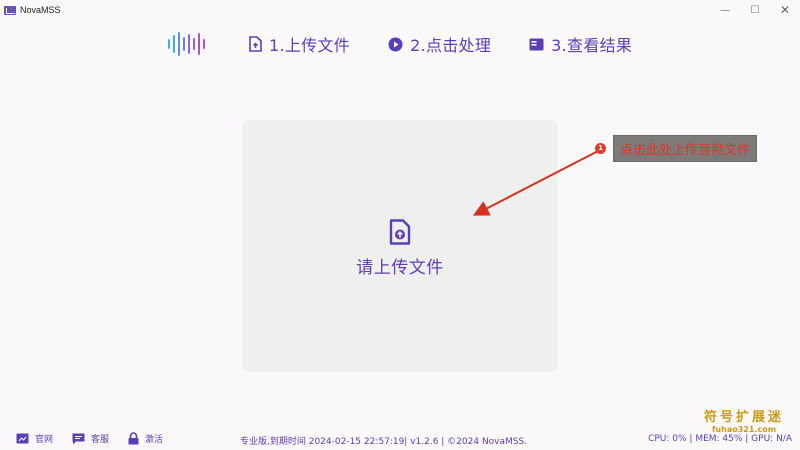  What do you see at coordinates (400, 231) in the screenshot?
I see `file-upload-icon` at bounding box center [400, 231].